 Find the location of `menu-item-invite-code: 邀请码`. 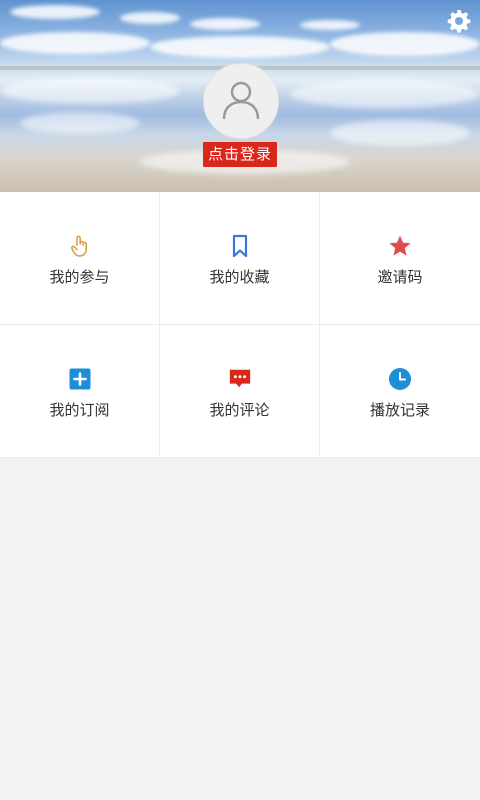

menu-item-invite-code: 邀请码 is located at coordinates (400, 258).